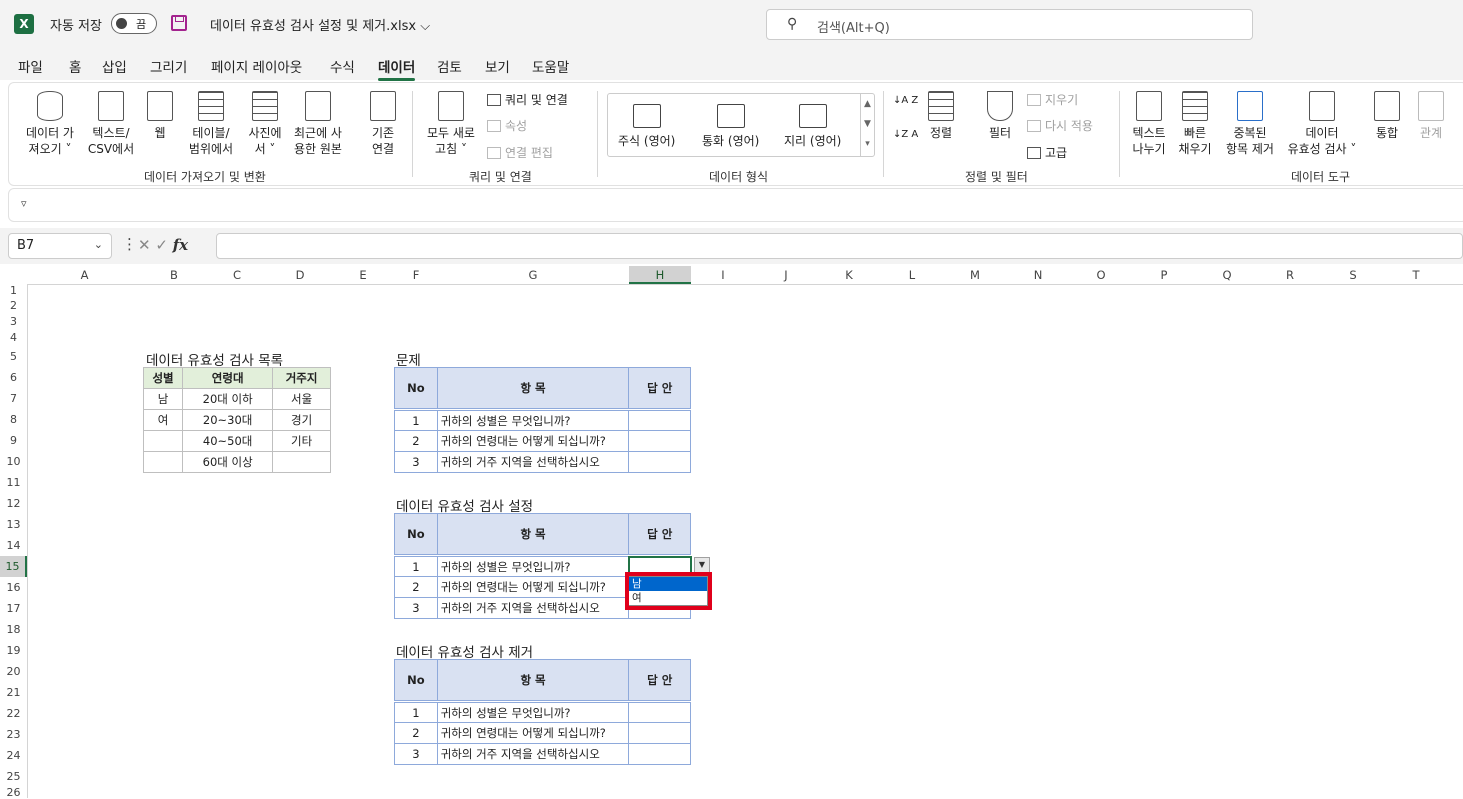 The image size is (1463, 799). What do you see at coordinates (265, 124) in the screenshot?
I see `from-picture-button: 사진에 서 ˅` at bounding box center [265, 124].